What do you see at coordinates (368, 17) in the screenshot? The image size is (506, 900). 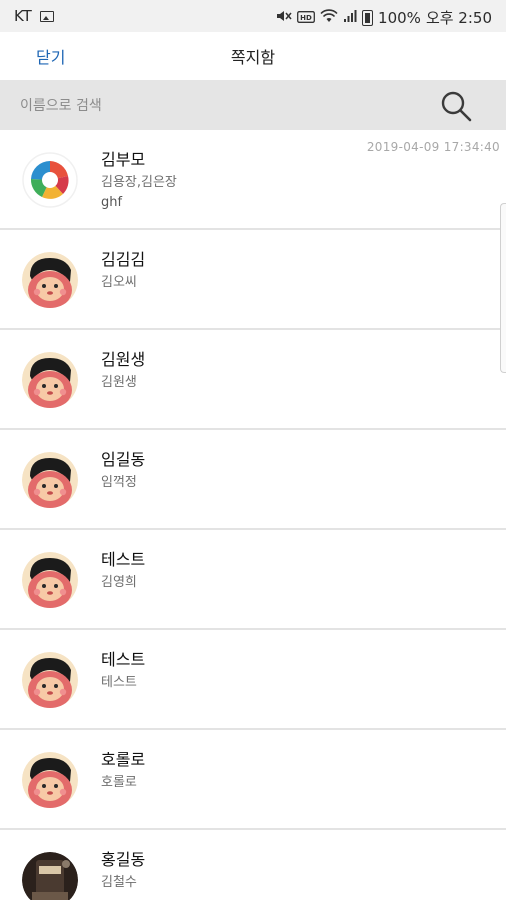 I see `battery-icon` at bounding box center [368, 17].